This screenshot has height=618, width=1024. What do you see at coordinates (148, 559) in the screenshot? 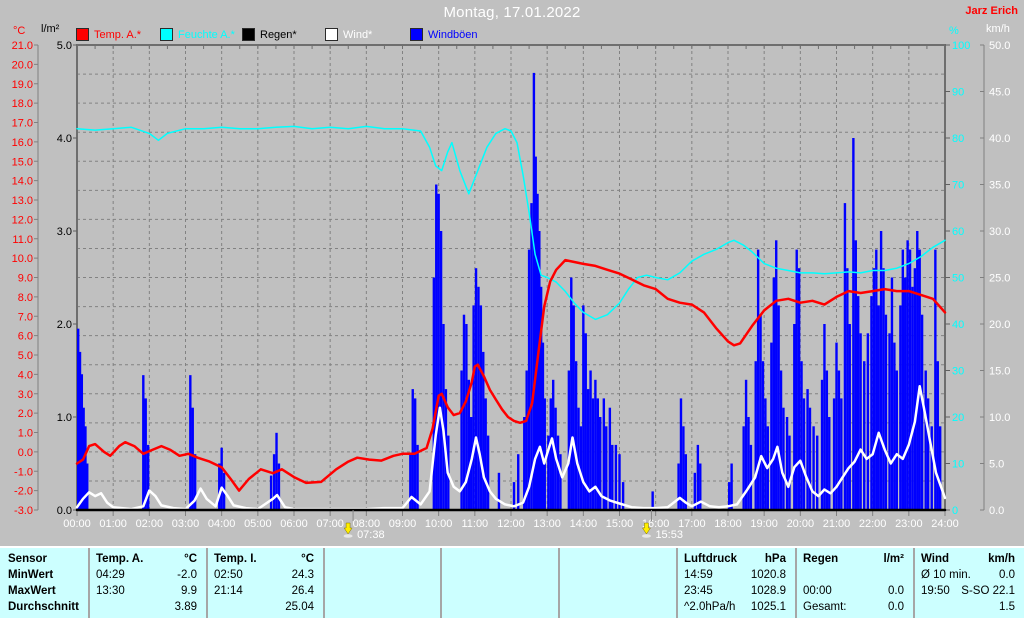
I see `table-column-header: Temp. A. °C` at bounding box center [148, 559].